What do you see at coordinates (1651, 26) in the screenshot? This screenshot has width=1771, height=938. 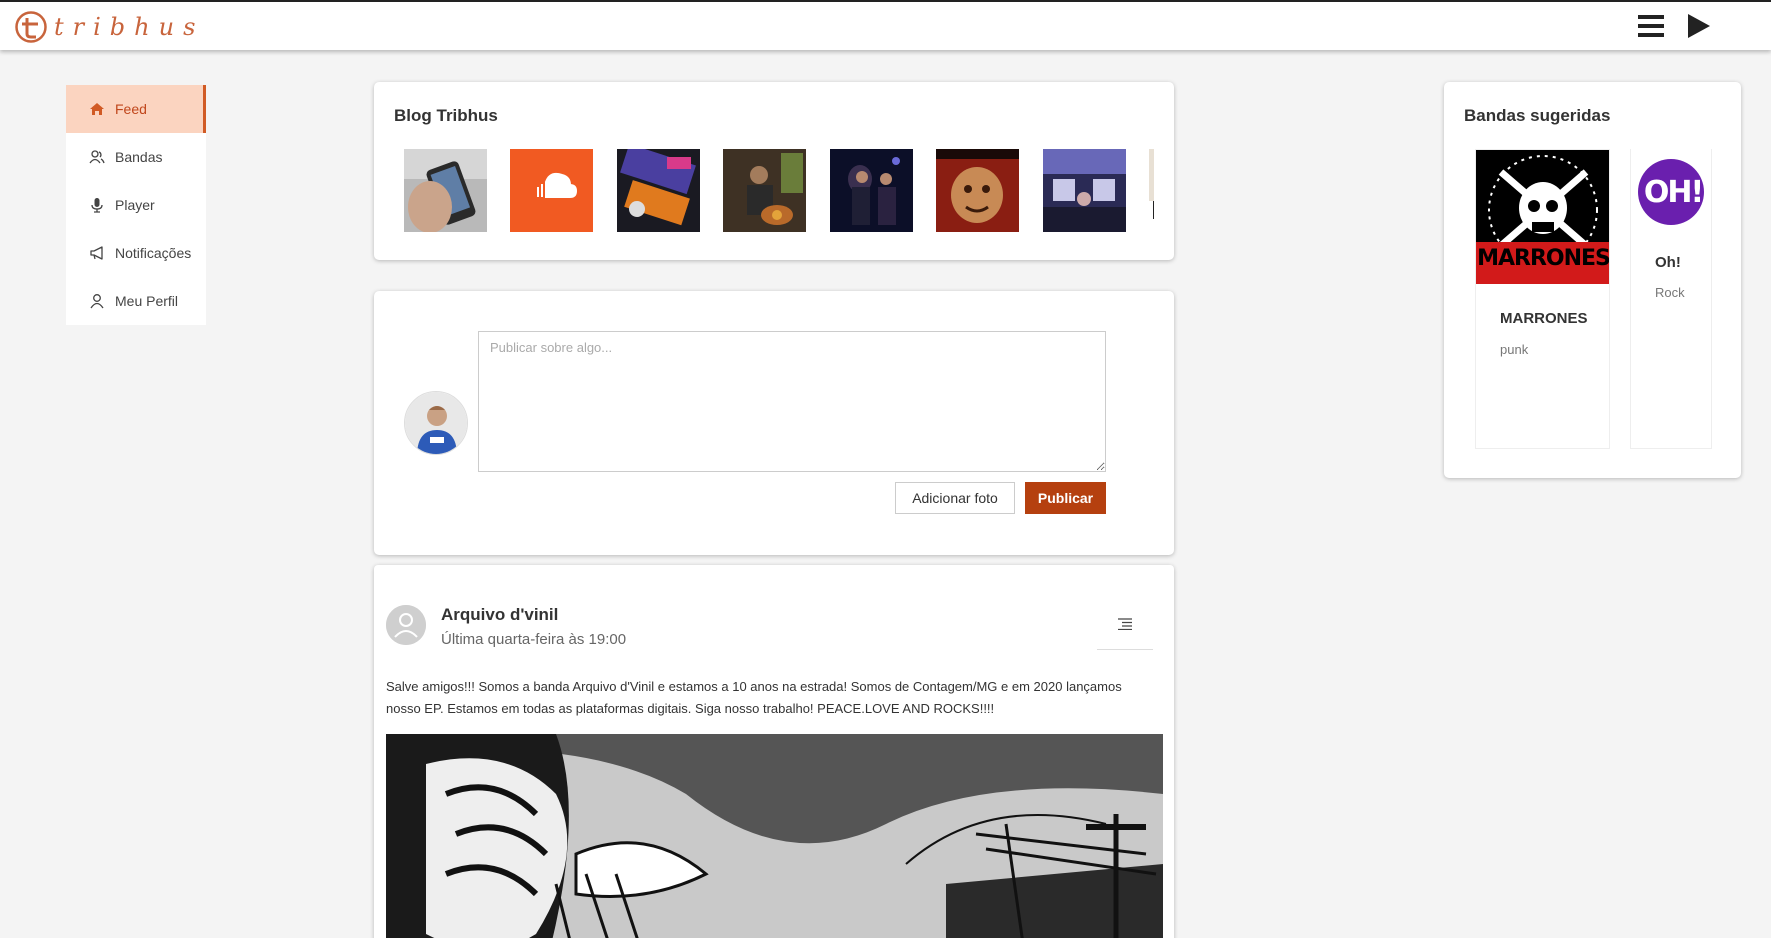 I see `menu-icon` at bounding box center [1651, 26].